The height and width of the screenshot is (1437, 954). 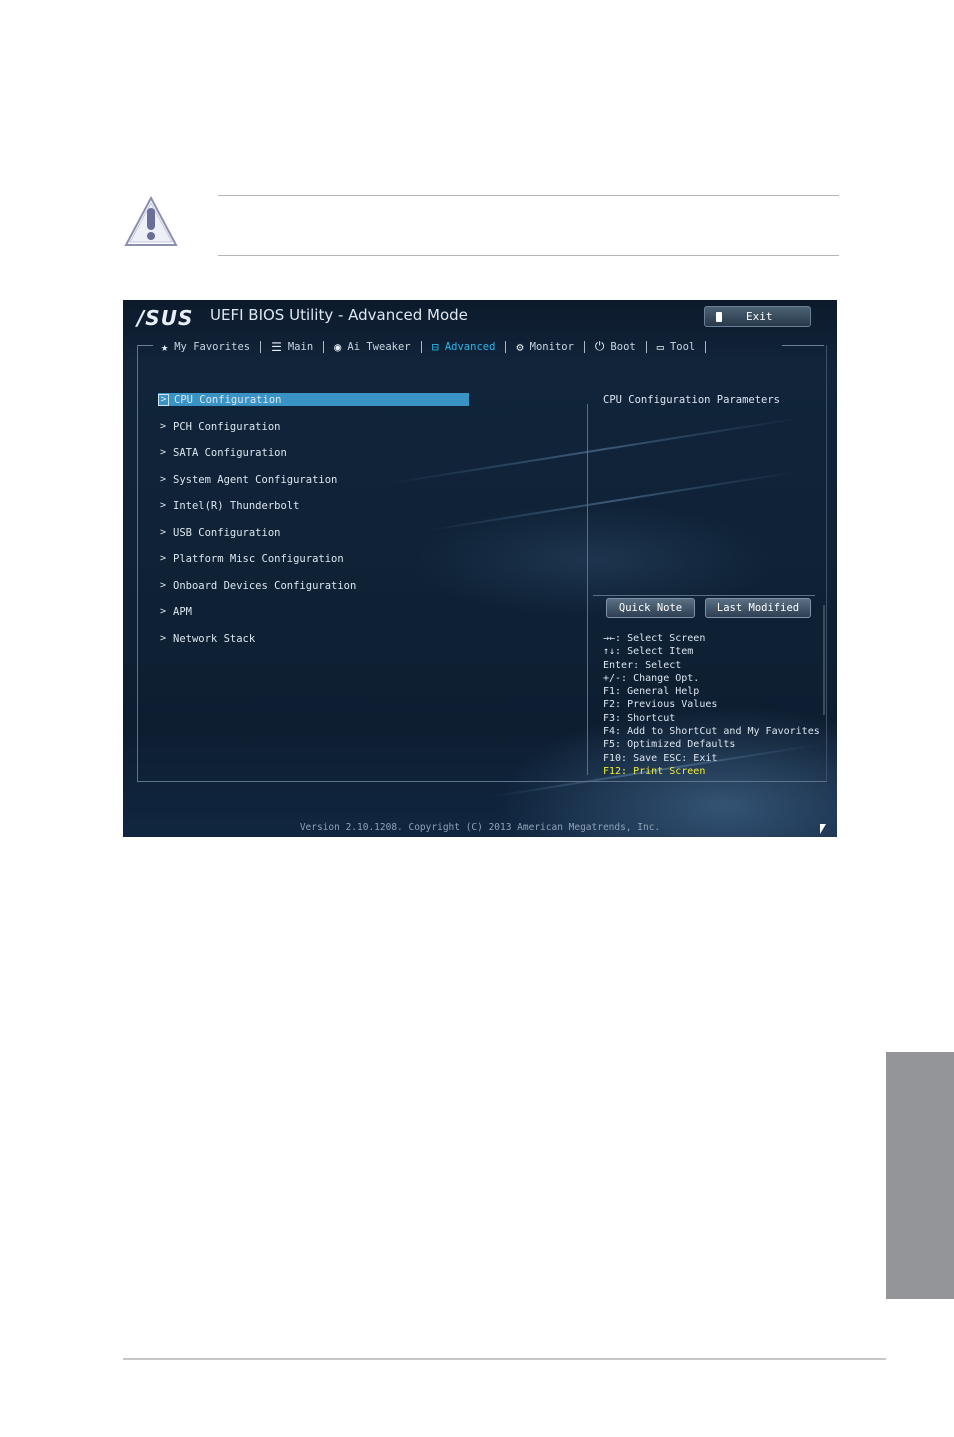 I want to click on key-hint: F1: General Help, so click(x=651, y=692).